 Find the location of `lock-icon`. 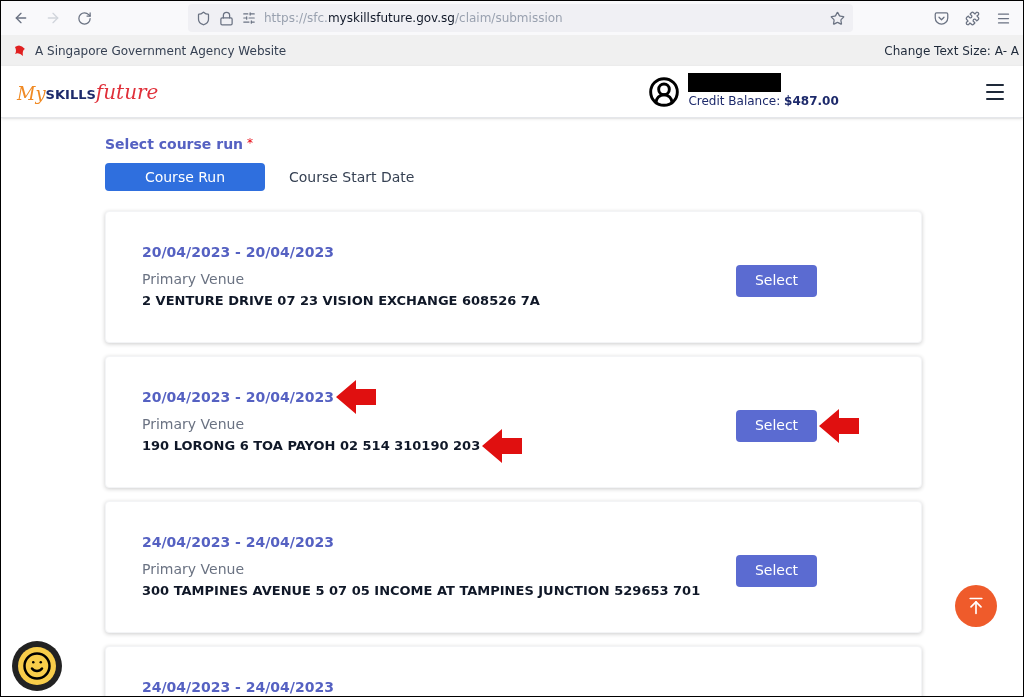

lock-icon is located at coordinates (226, 18).